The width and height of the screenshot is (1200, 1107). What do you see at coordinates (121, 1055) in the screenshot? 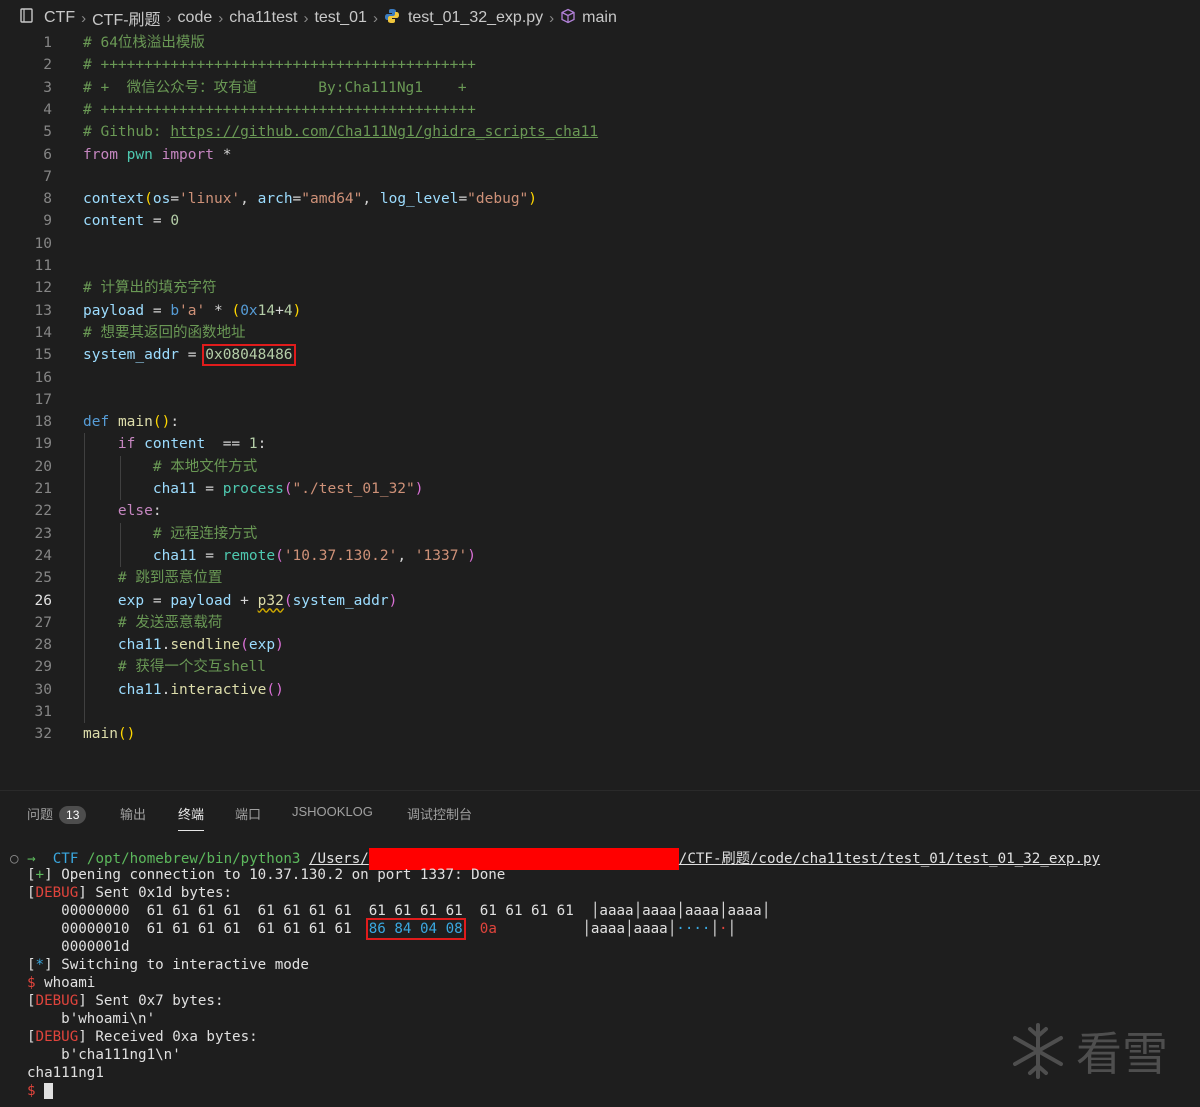
I see `debug-data: b'cha111ng1\n'` at bounding box center [121, 1055].